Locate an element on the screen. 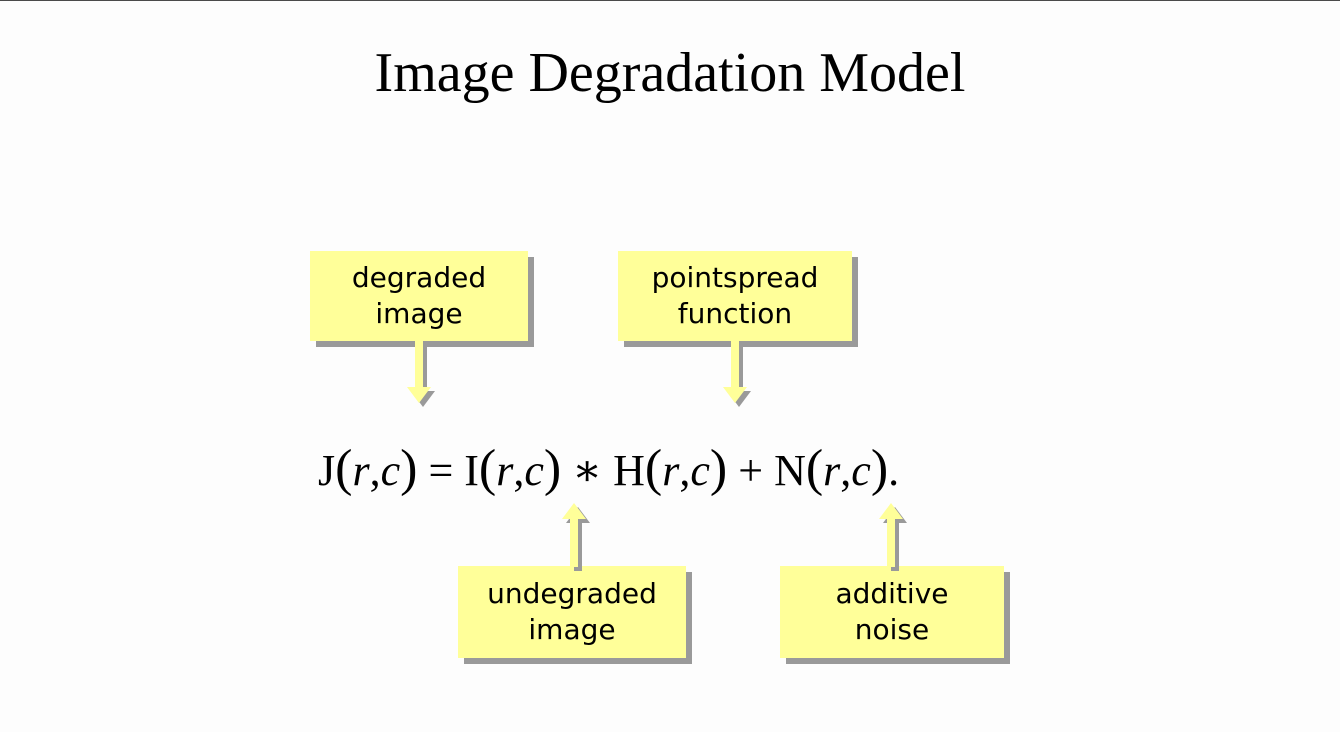 The height and width of the screenshot is (732, 1340). arrow-up-noise-icon is located at coordinates (893, 537).